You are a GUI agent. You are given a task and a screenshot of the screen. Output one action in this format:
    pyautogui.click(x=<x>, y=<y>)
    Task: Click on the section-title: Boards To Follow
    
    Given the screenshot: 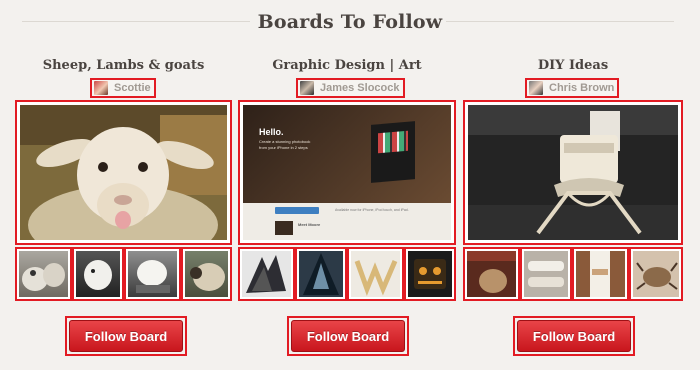 What is the action you would take?
    pyautogui.click(x=350, y=22)
    